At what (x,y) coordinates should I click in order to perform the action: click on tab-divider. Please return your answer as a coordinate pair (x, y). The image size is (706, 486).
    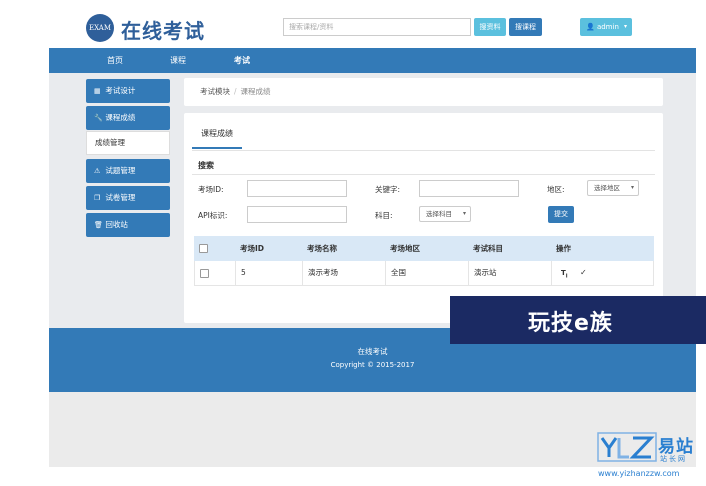
    Looking at the image, I should click on (423, 150).